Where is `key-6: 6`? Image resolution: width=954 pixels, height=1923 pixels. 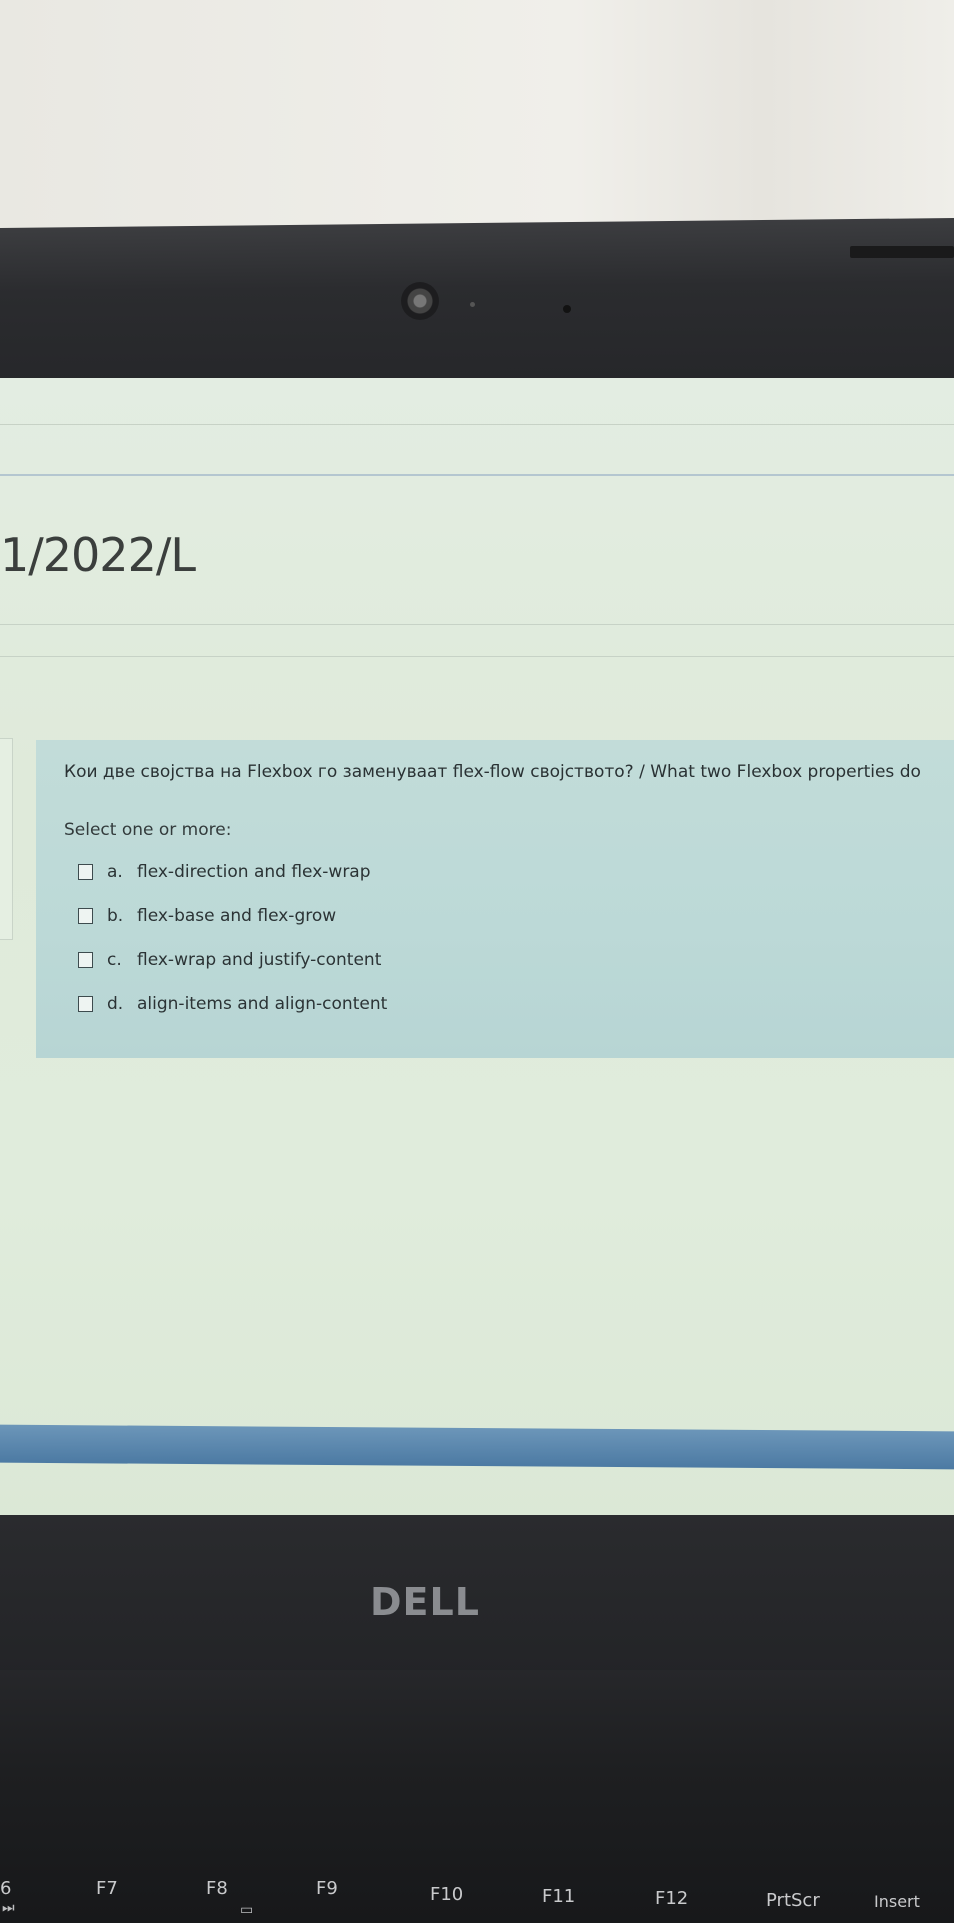
key-6: 6 is located at coordinates (5, 1888).